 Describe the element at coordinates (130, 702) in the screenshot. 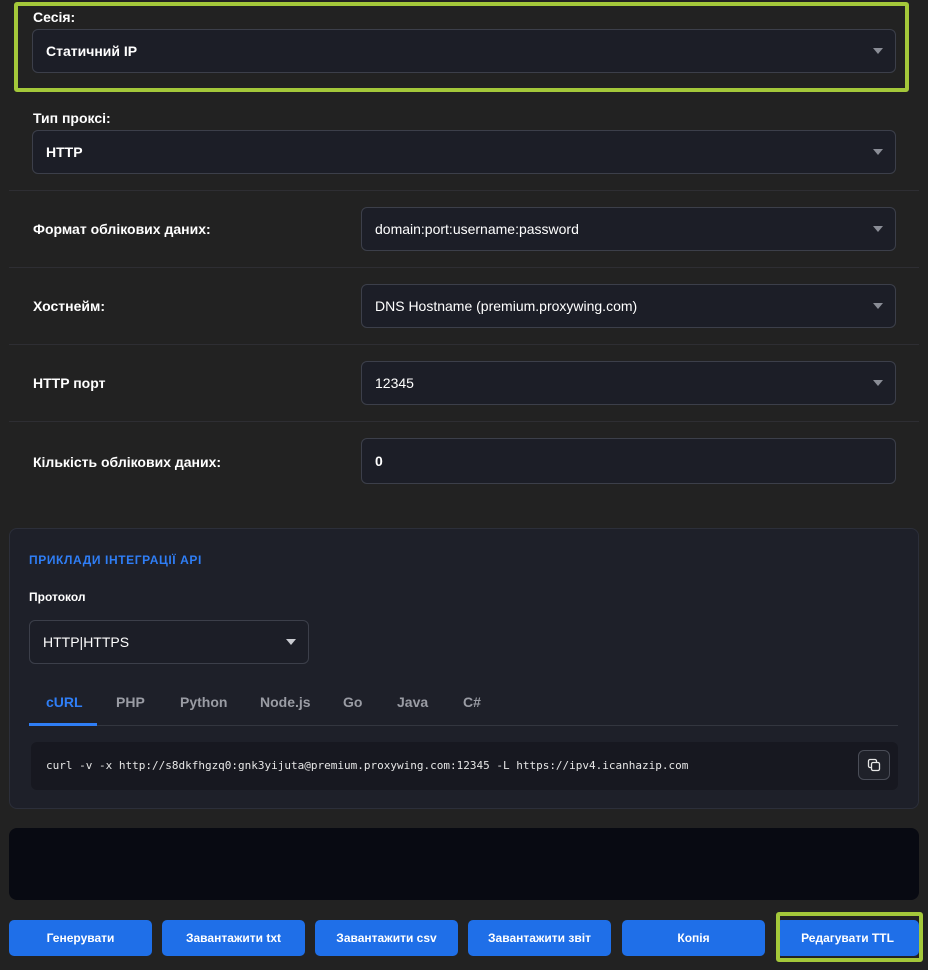

I see `tab-php: PHP` at that location.